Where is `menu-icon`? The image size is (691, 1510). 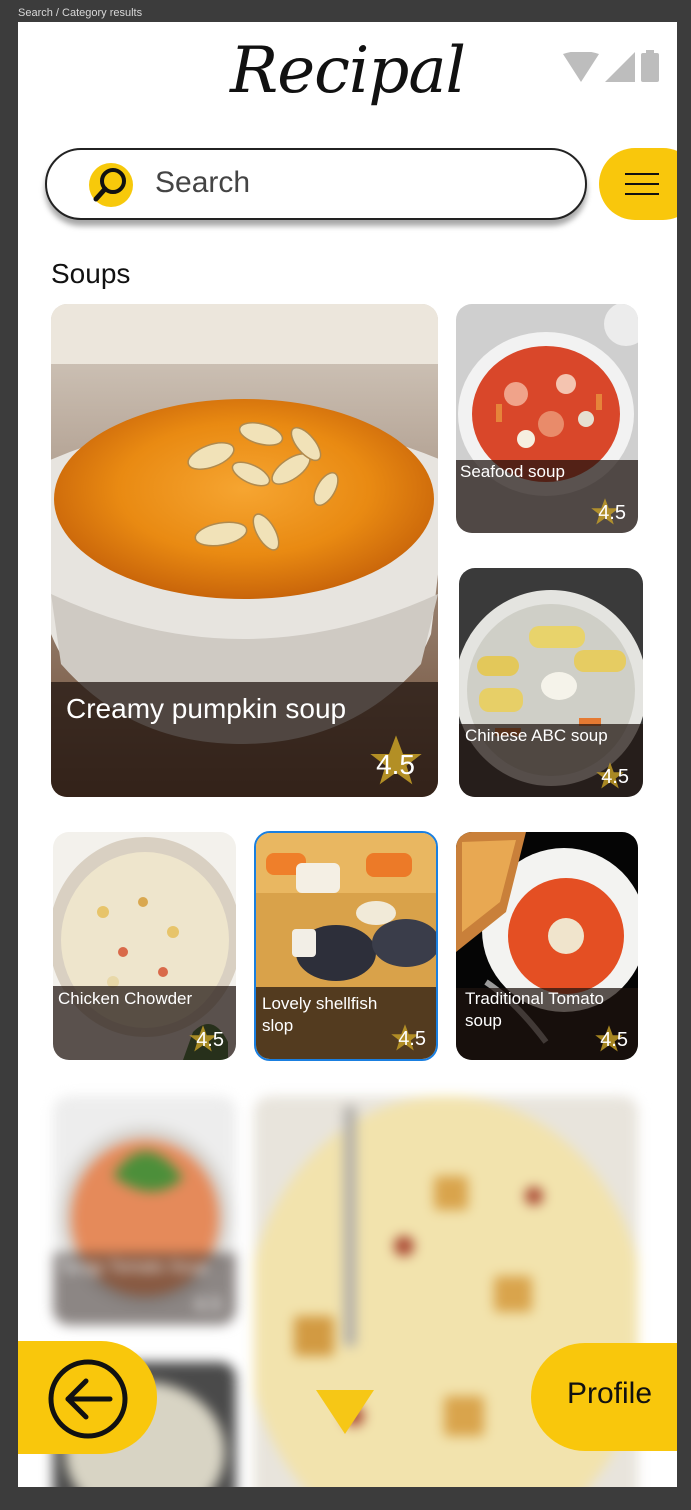
menu-icon is located at coordinates (642, 184).